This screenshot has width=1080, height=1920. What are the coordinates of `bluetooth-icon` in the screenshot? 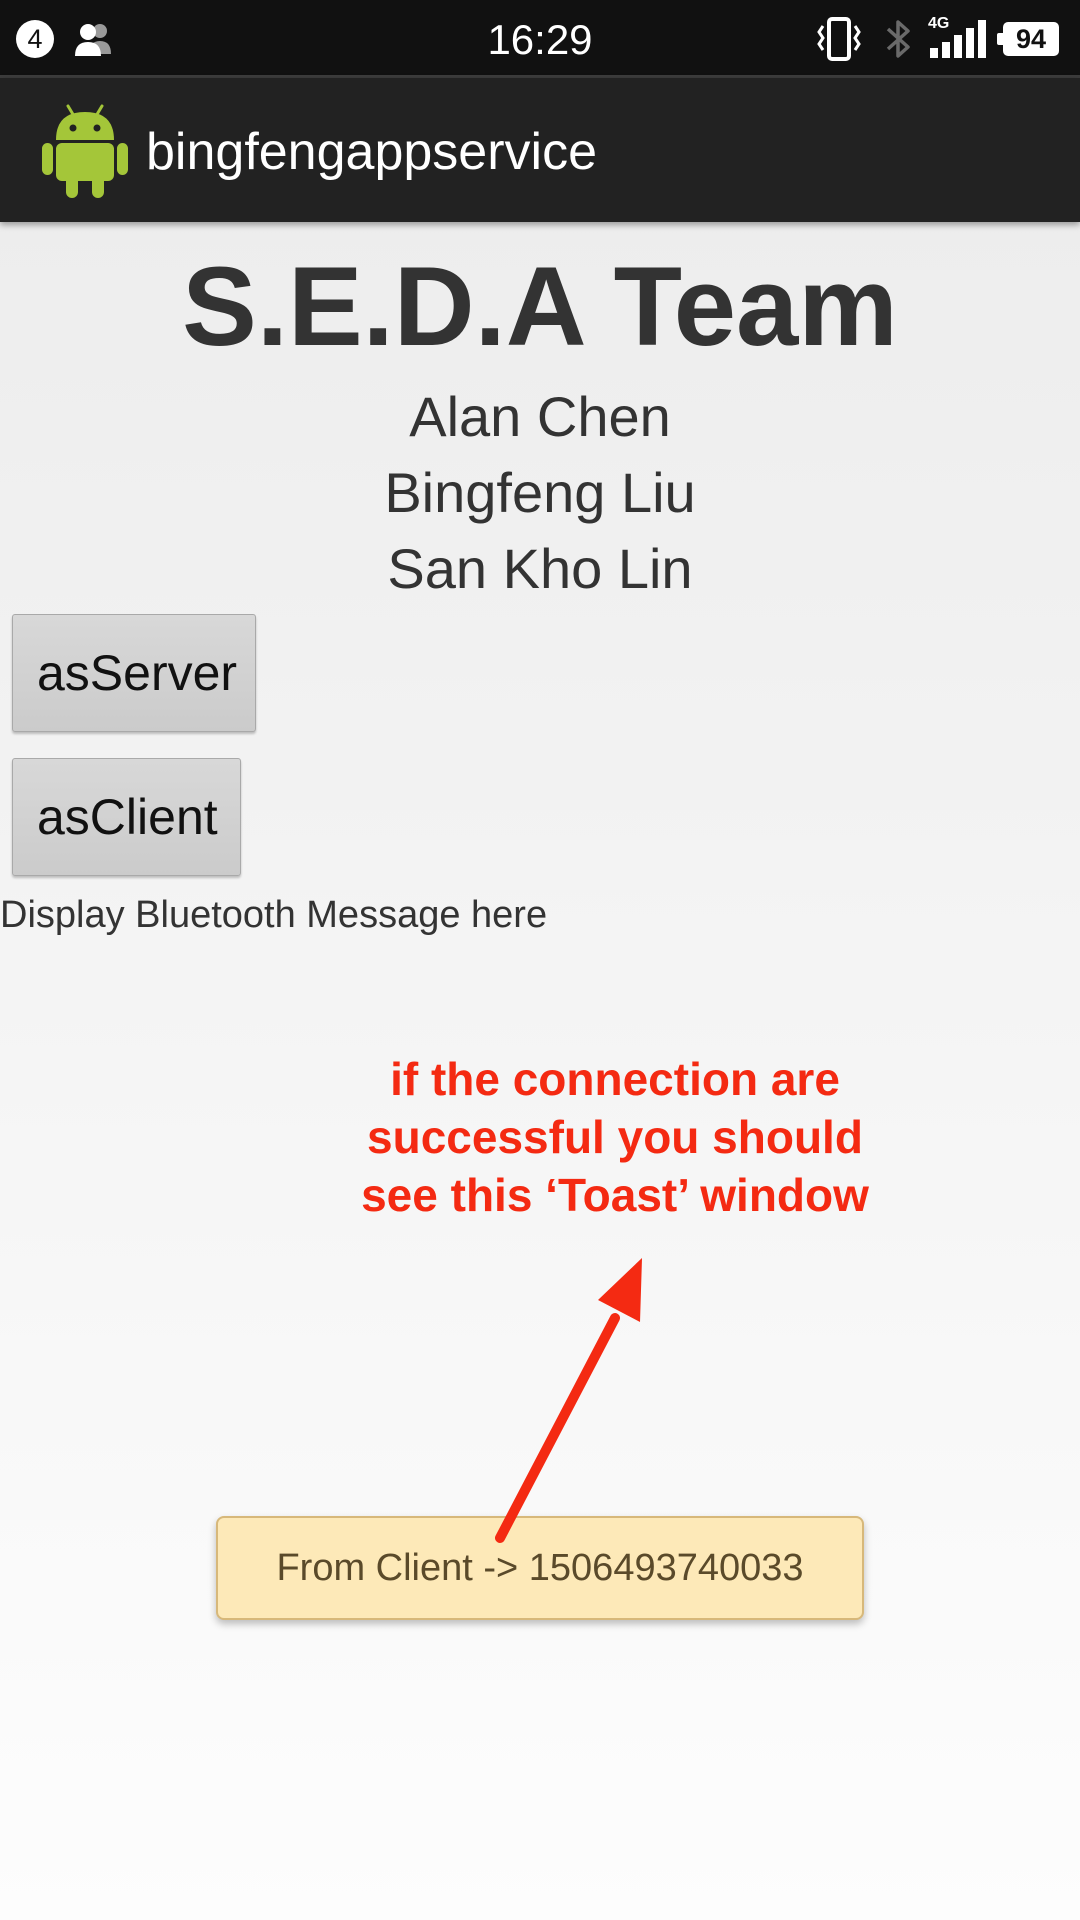 It's located at (898, 39).